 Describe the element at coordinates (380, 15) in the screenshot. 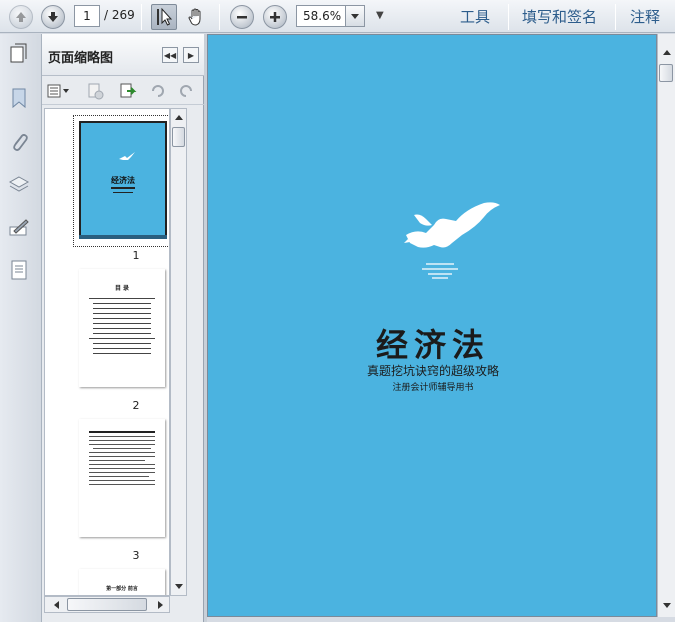

I see `toolbar-options-menu: ▼` at that location.